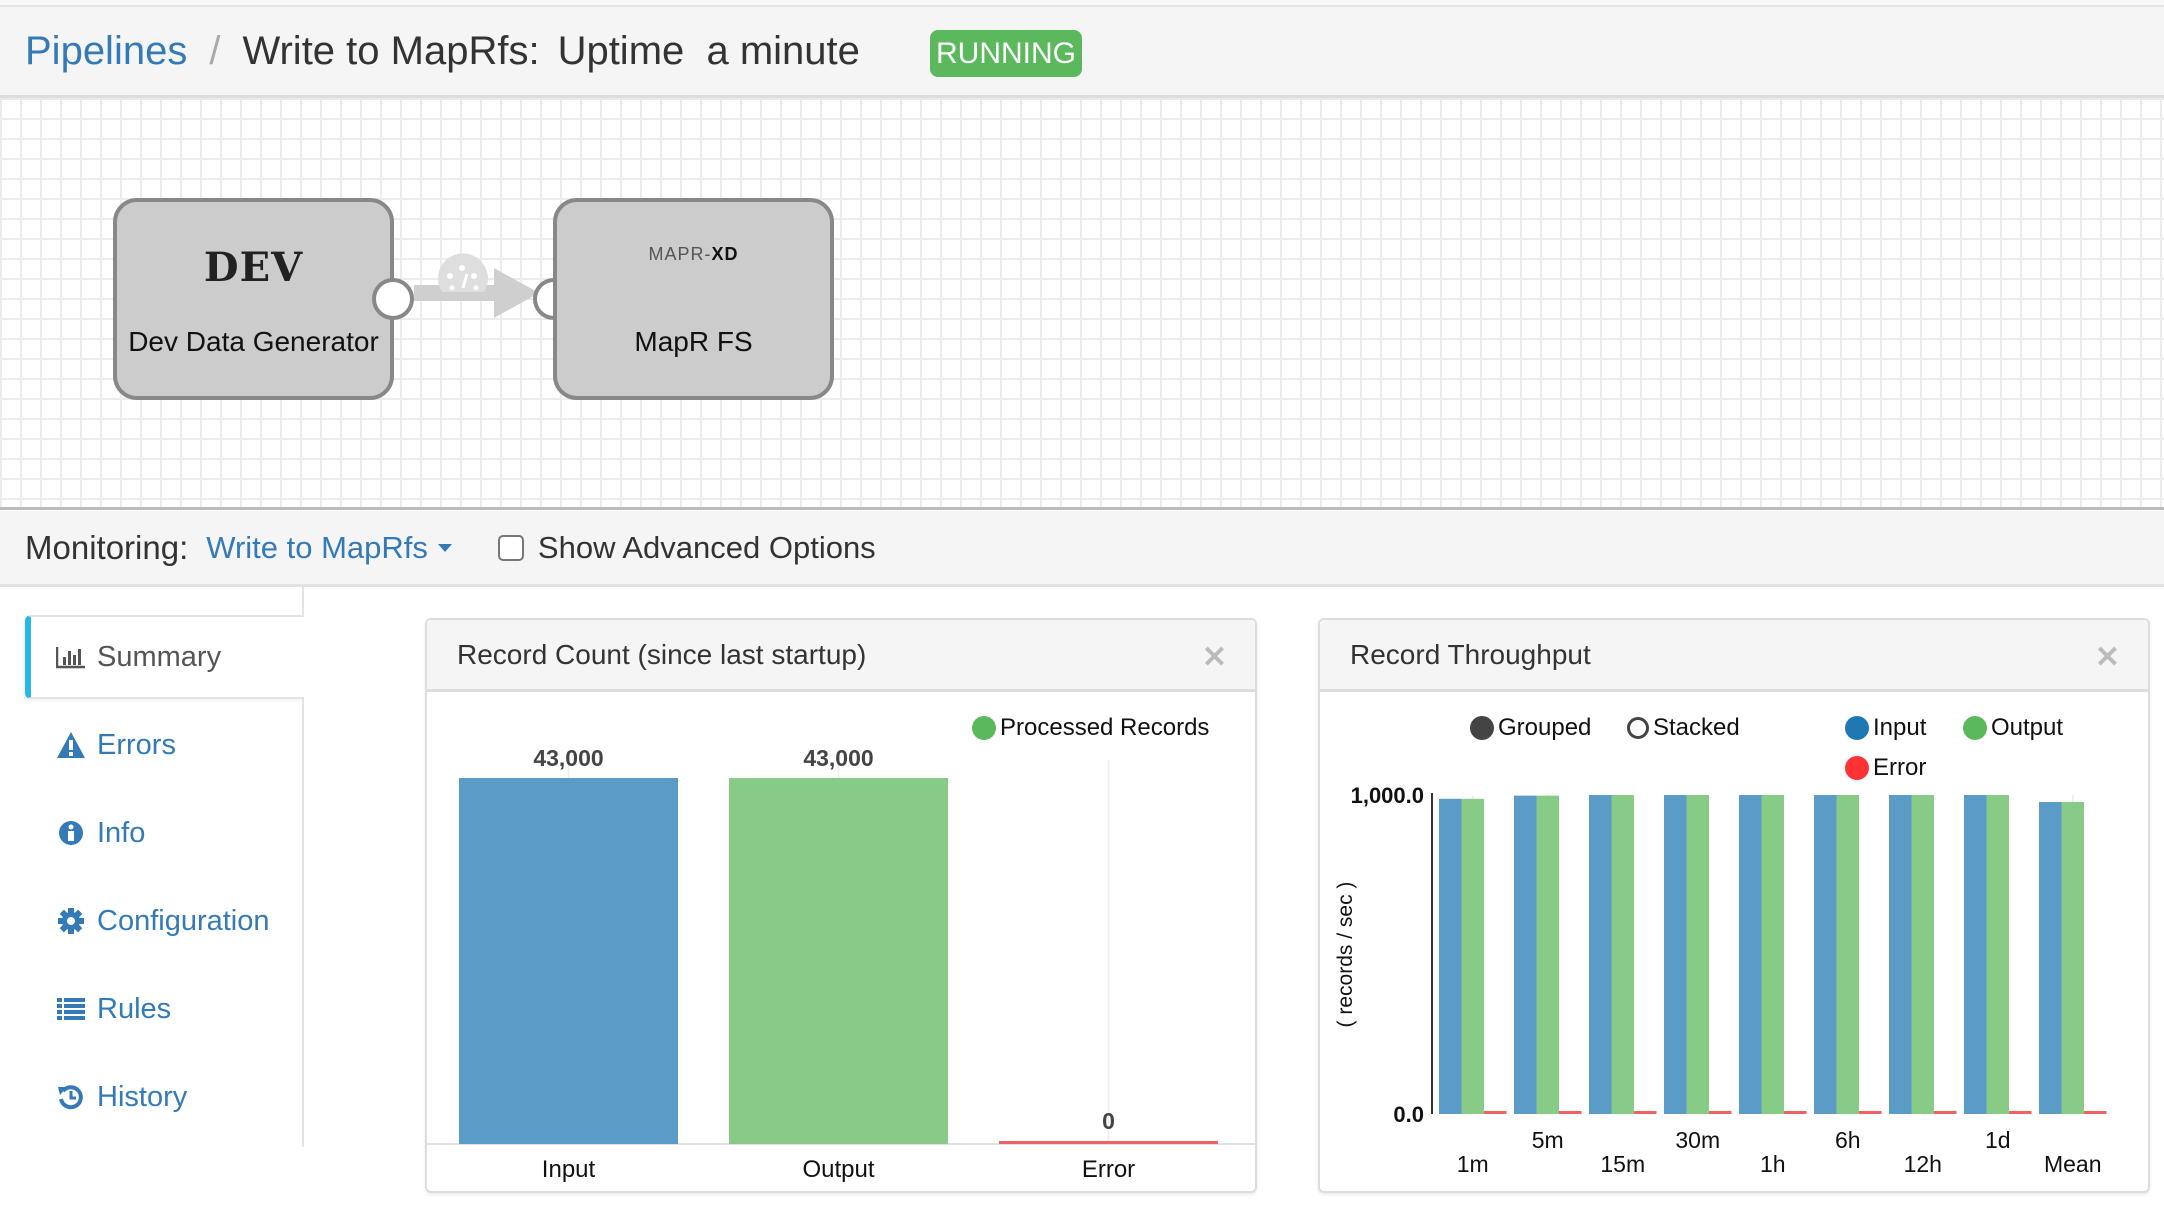 This screenshot has width=2164, height=1230. What do you see at coordinates (1530, 728) in the screenshot?
I see `grouped-radio: Grouped` at bounding box center [1530, 728].